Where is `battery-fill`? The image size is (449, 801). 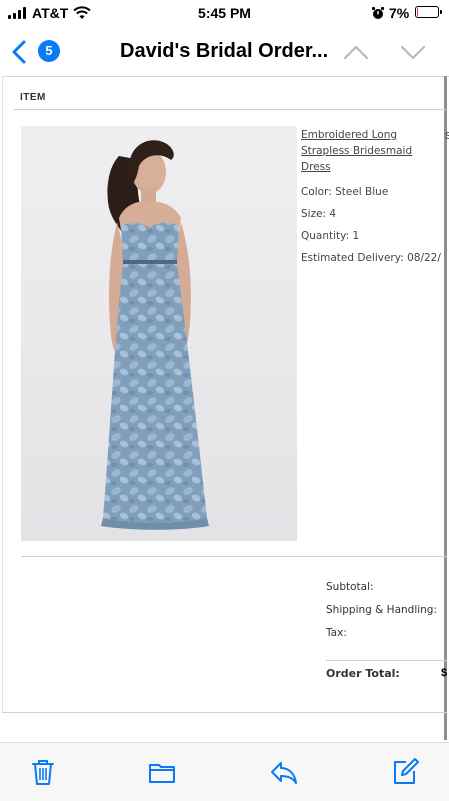
battery-fill is located at coordinates (417, 12).